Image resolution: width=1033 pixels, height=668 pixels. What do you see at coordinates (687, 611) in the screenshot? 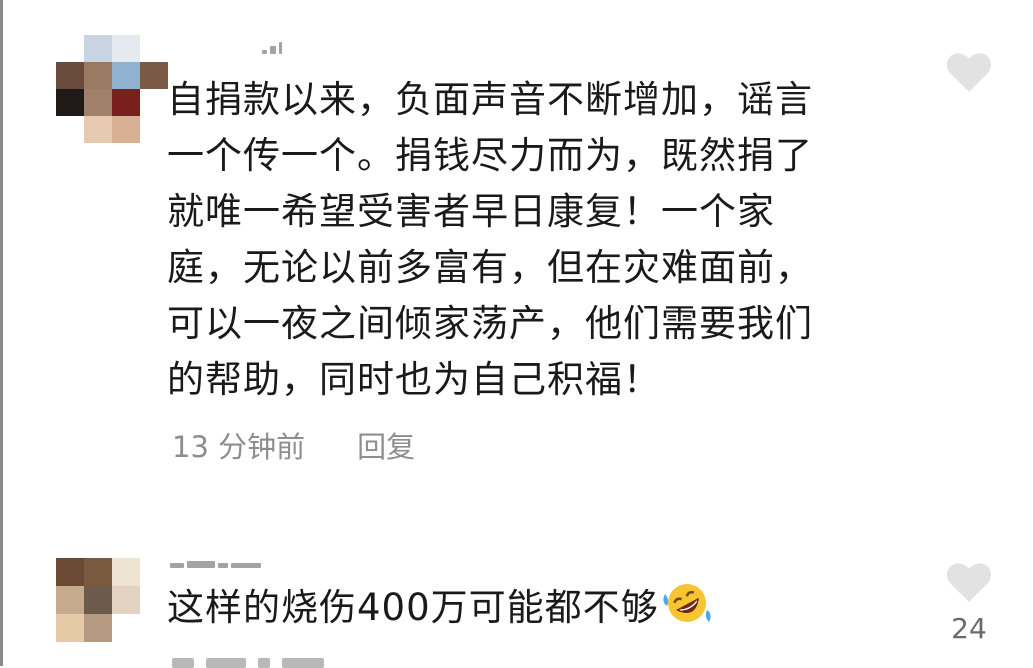
I see `rolling-on-floor-laughing-emoji` at bounding box center [687, 611].